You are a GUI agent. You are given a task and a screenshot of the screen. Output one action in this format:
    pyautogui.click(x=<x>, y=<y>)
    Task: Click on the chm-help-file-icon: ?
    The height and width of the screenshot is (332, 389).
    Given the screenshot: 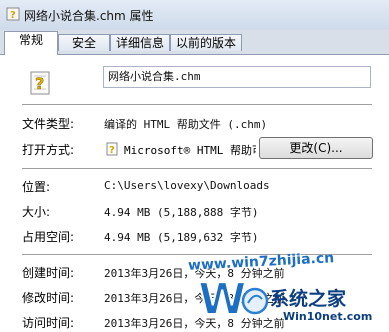 What is the action you would take?
    pyautogui.click(x=40, y=83)
    